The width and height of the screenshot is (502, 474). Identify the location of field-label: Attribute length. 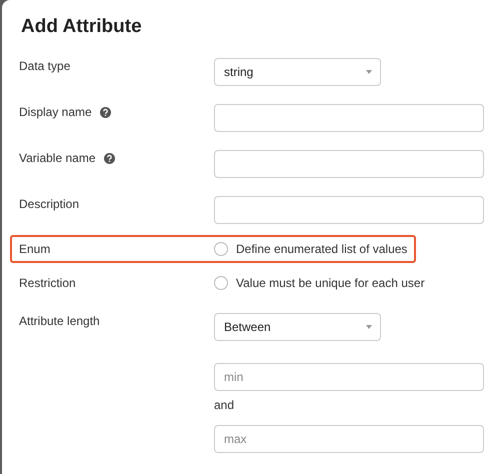
(59, 321).